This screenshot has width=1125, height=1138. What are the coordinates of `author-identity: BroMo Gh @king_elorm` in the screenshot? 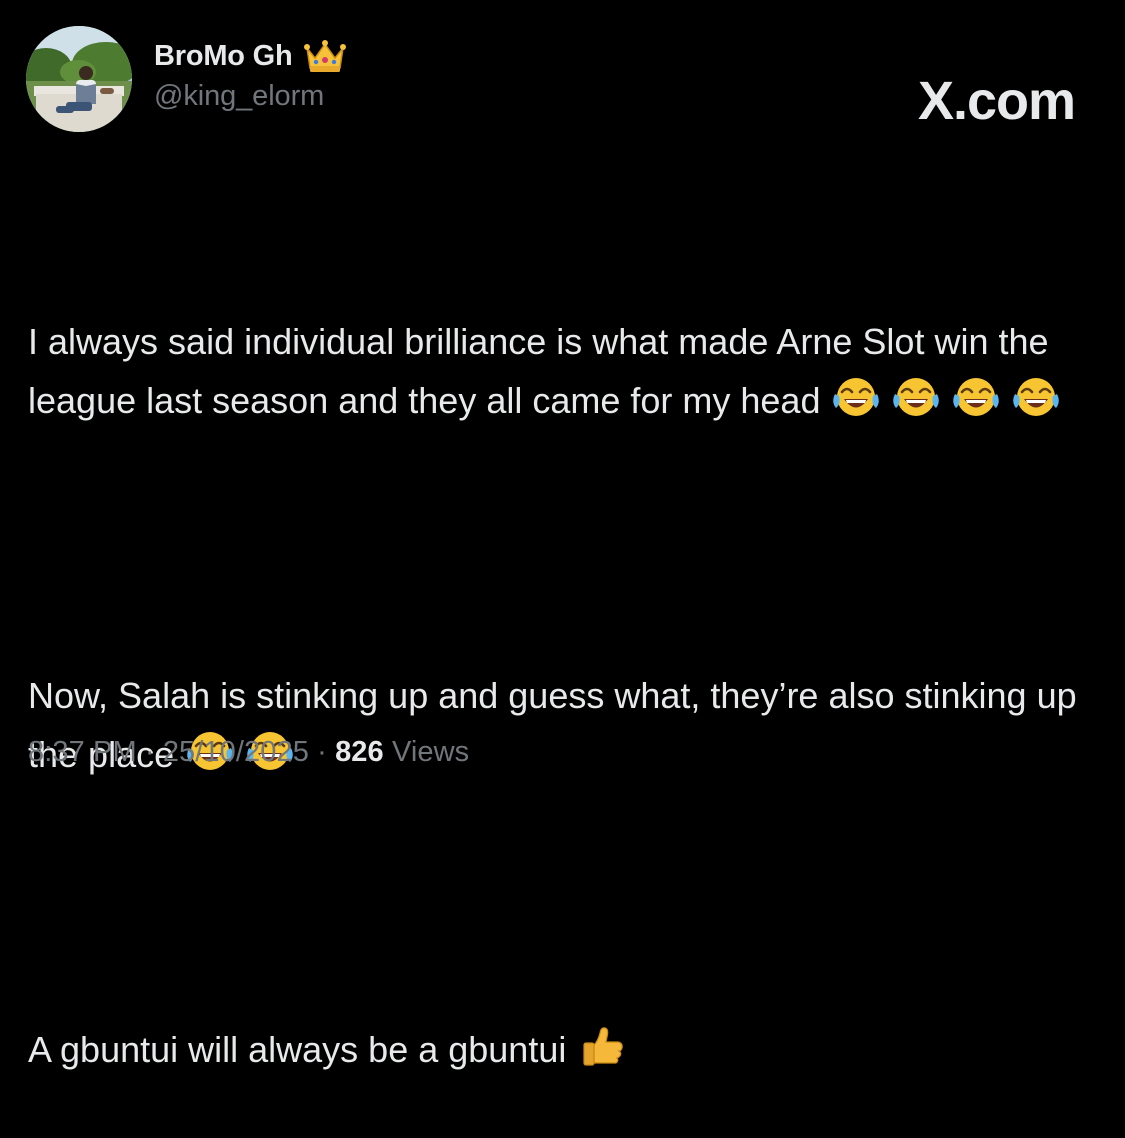 It's located at (250, 74).